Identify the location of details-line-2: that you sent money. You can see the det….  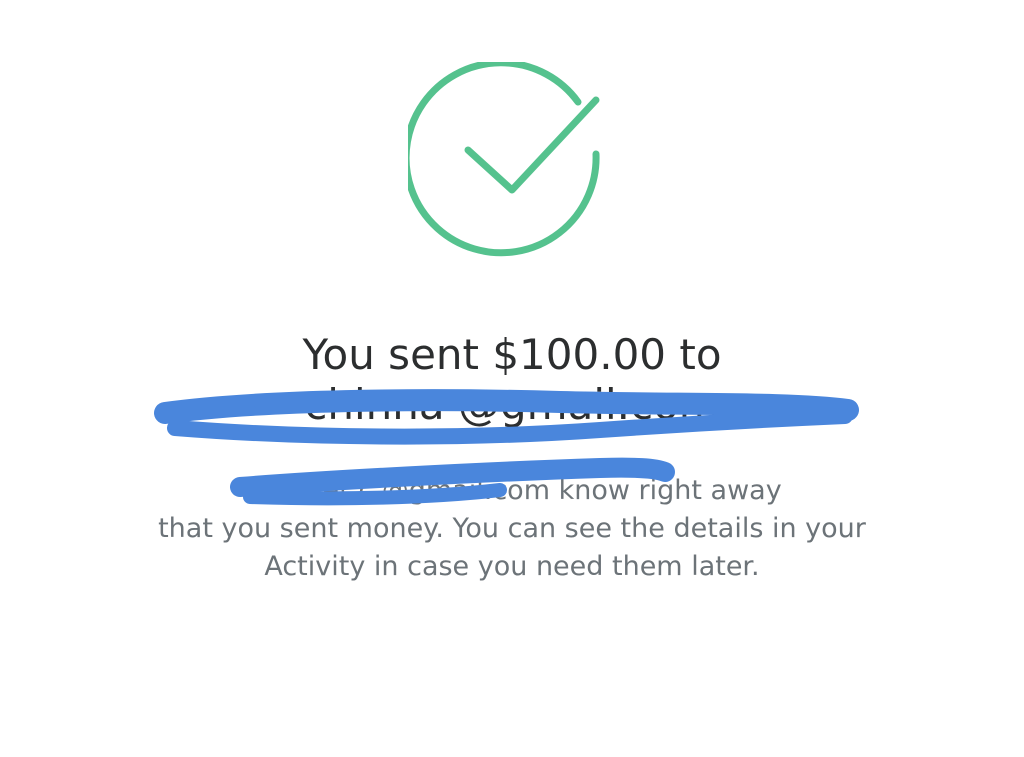
(512, 528).